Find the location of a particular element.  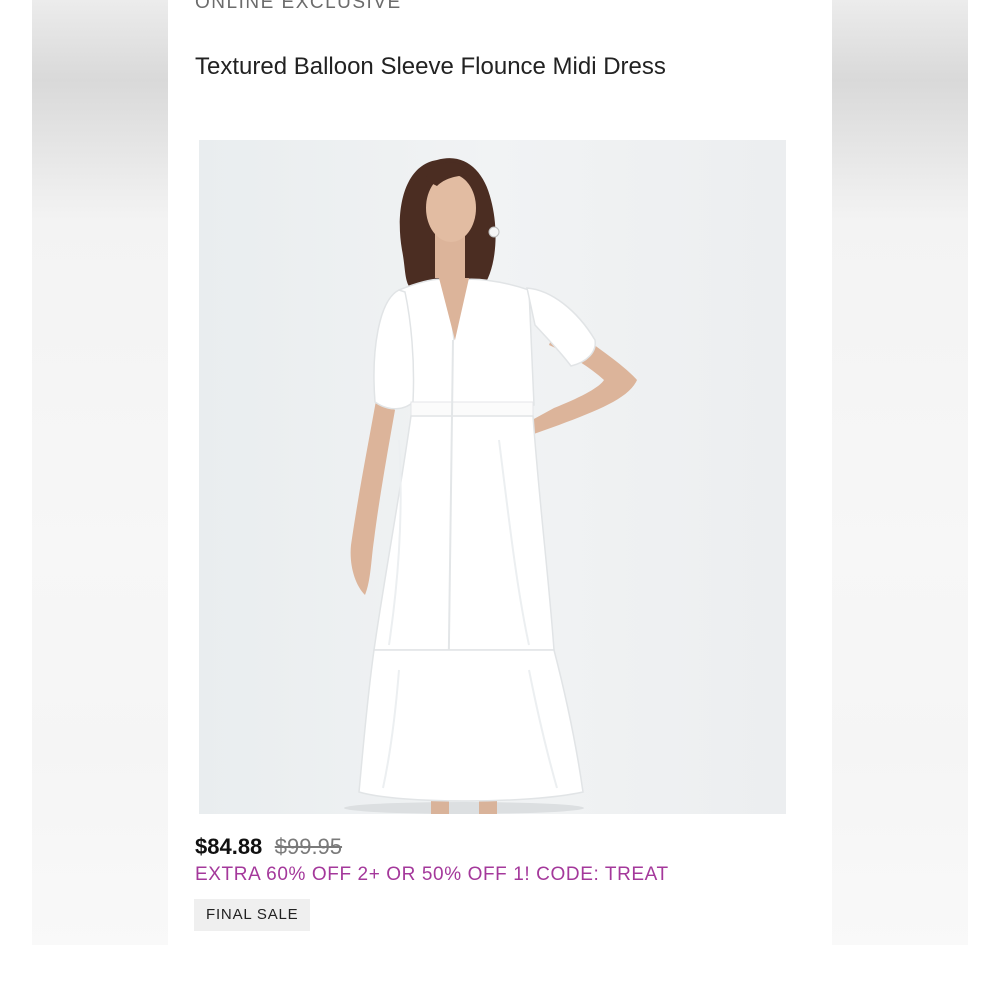

skirt is located at coordinates (464, 533).